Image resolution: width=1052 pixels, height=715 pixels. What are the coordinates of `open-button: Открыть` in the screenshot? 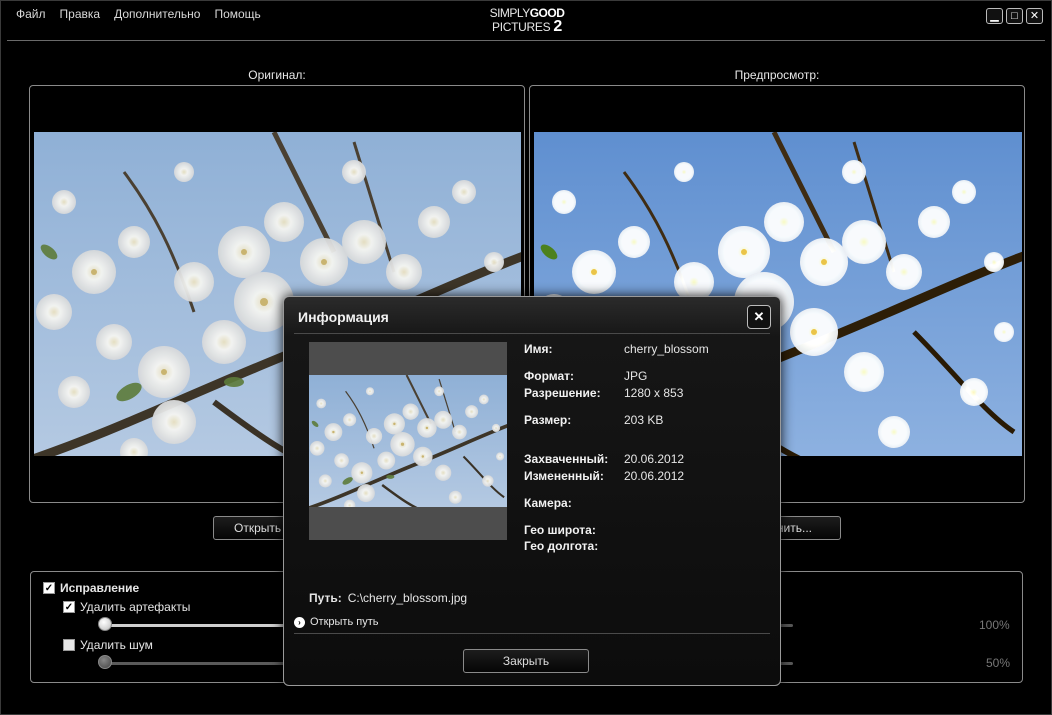 It's located at (253, 528).